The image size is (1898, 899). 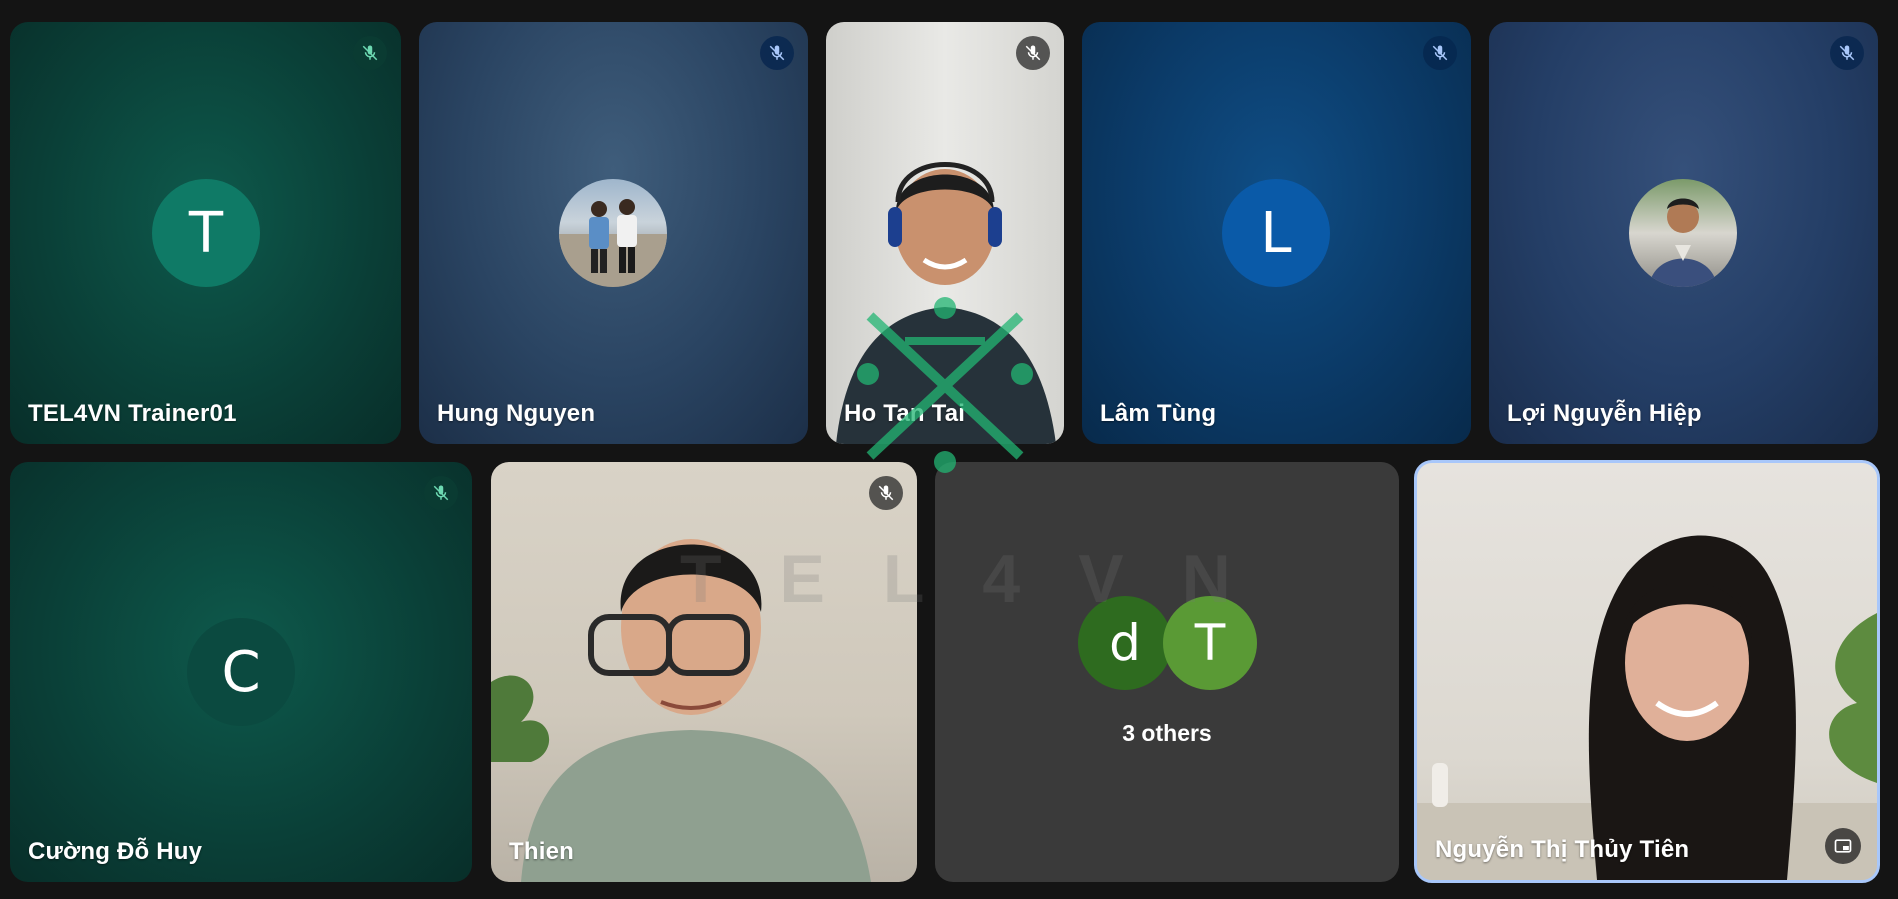 I want to click on participant-name: Hung Nguyen, so click(x=516, y=413).